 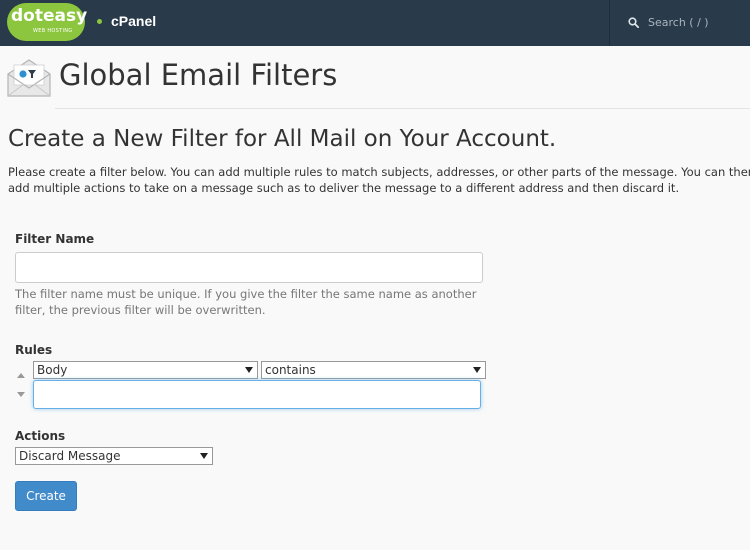 What do you see at coordinates (198, 75) in the screenshot?
I see `page-title: Global Email Filters` at bounding box center [198, 75].